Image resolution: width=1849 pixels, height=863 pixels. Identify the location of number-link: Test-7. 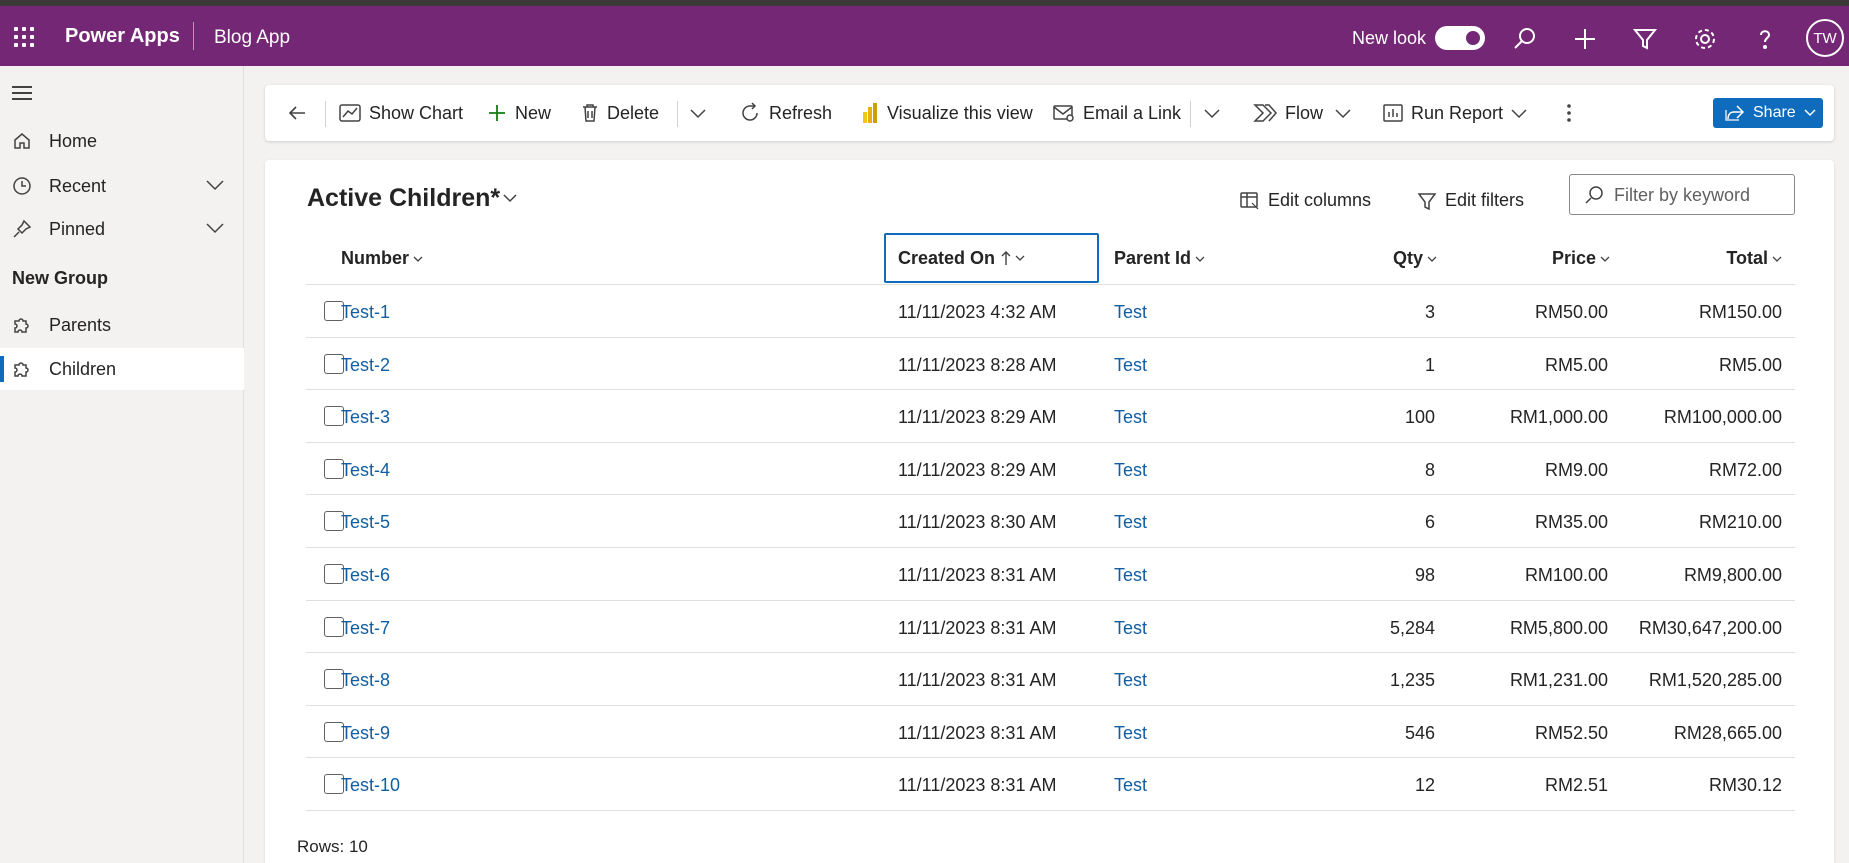
(365, 628).